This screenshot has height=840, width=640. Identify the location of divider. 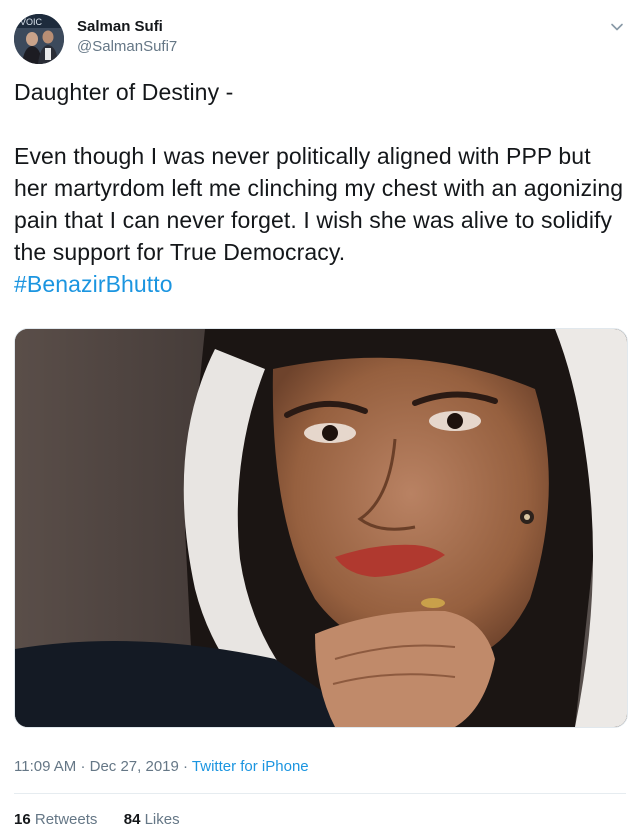
(320, 793).